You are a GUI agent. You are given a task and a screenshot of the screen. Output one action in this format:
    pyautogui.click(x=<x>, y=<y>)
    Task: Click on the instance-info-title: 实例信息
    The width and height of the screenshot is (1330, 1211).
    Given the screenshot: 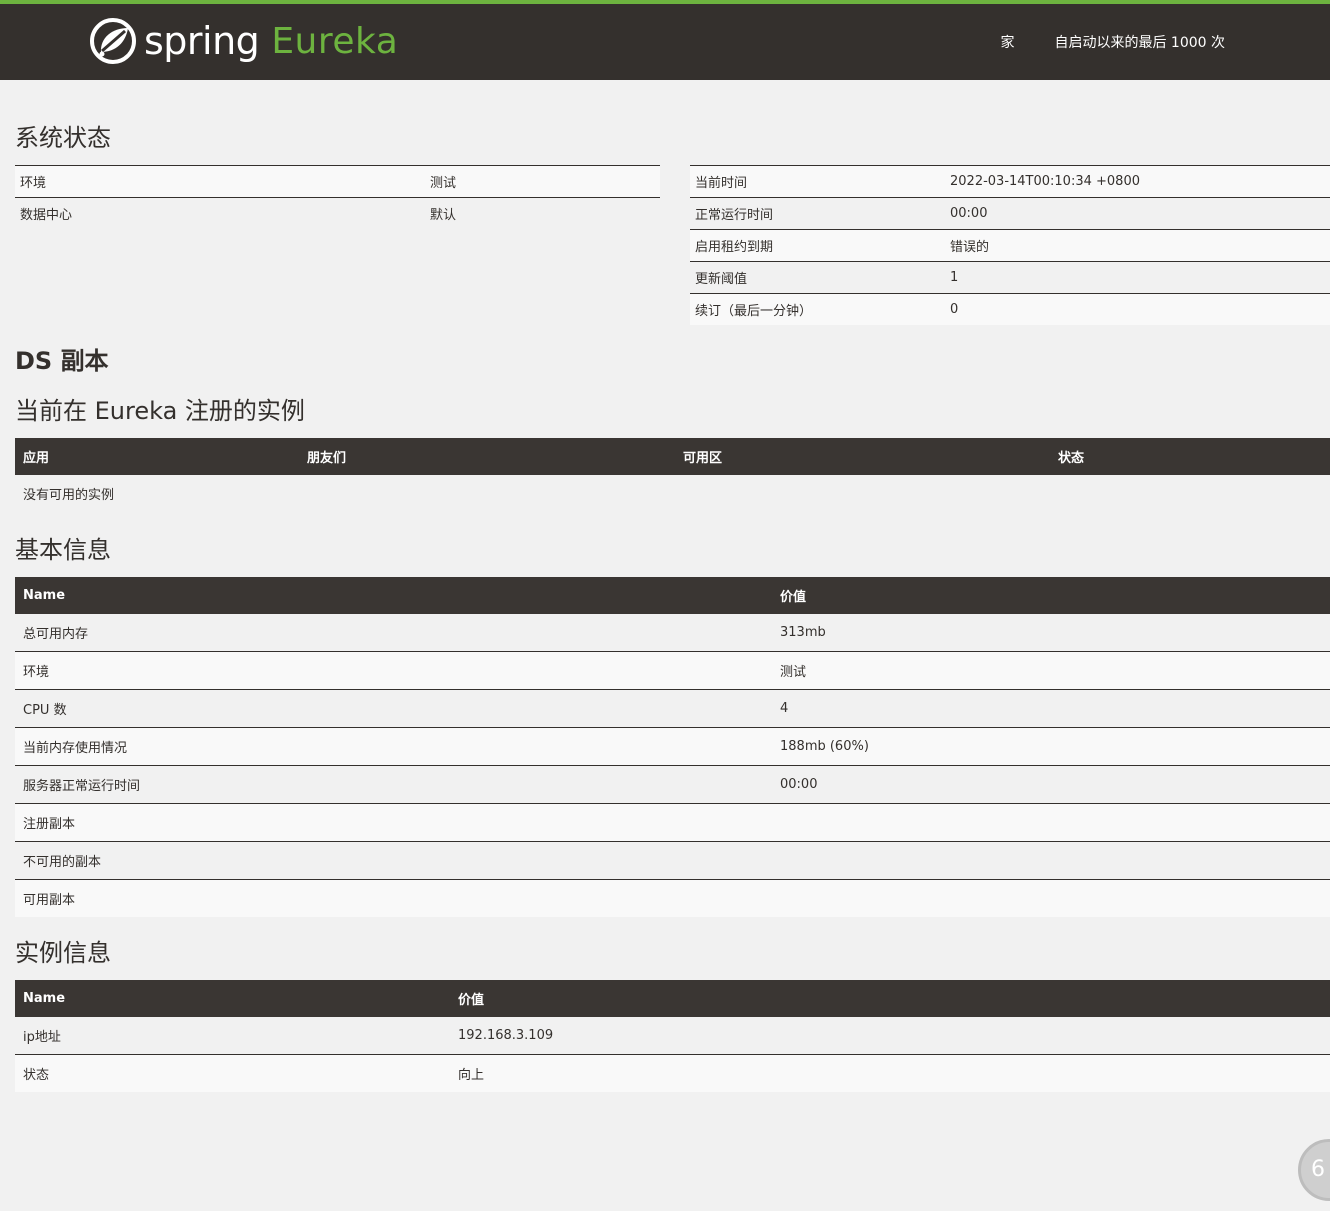 What is the action you would take?
    pyautogui.click(x=63, y=953)
    